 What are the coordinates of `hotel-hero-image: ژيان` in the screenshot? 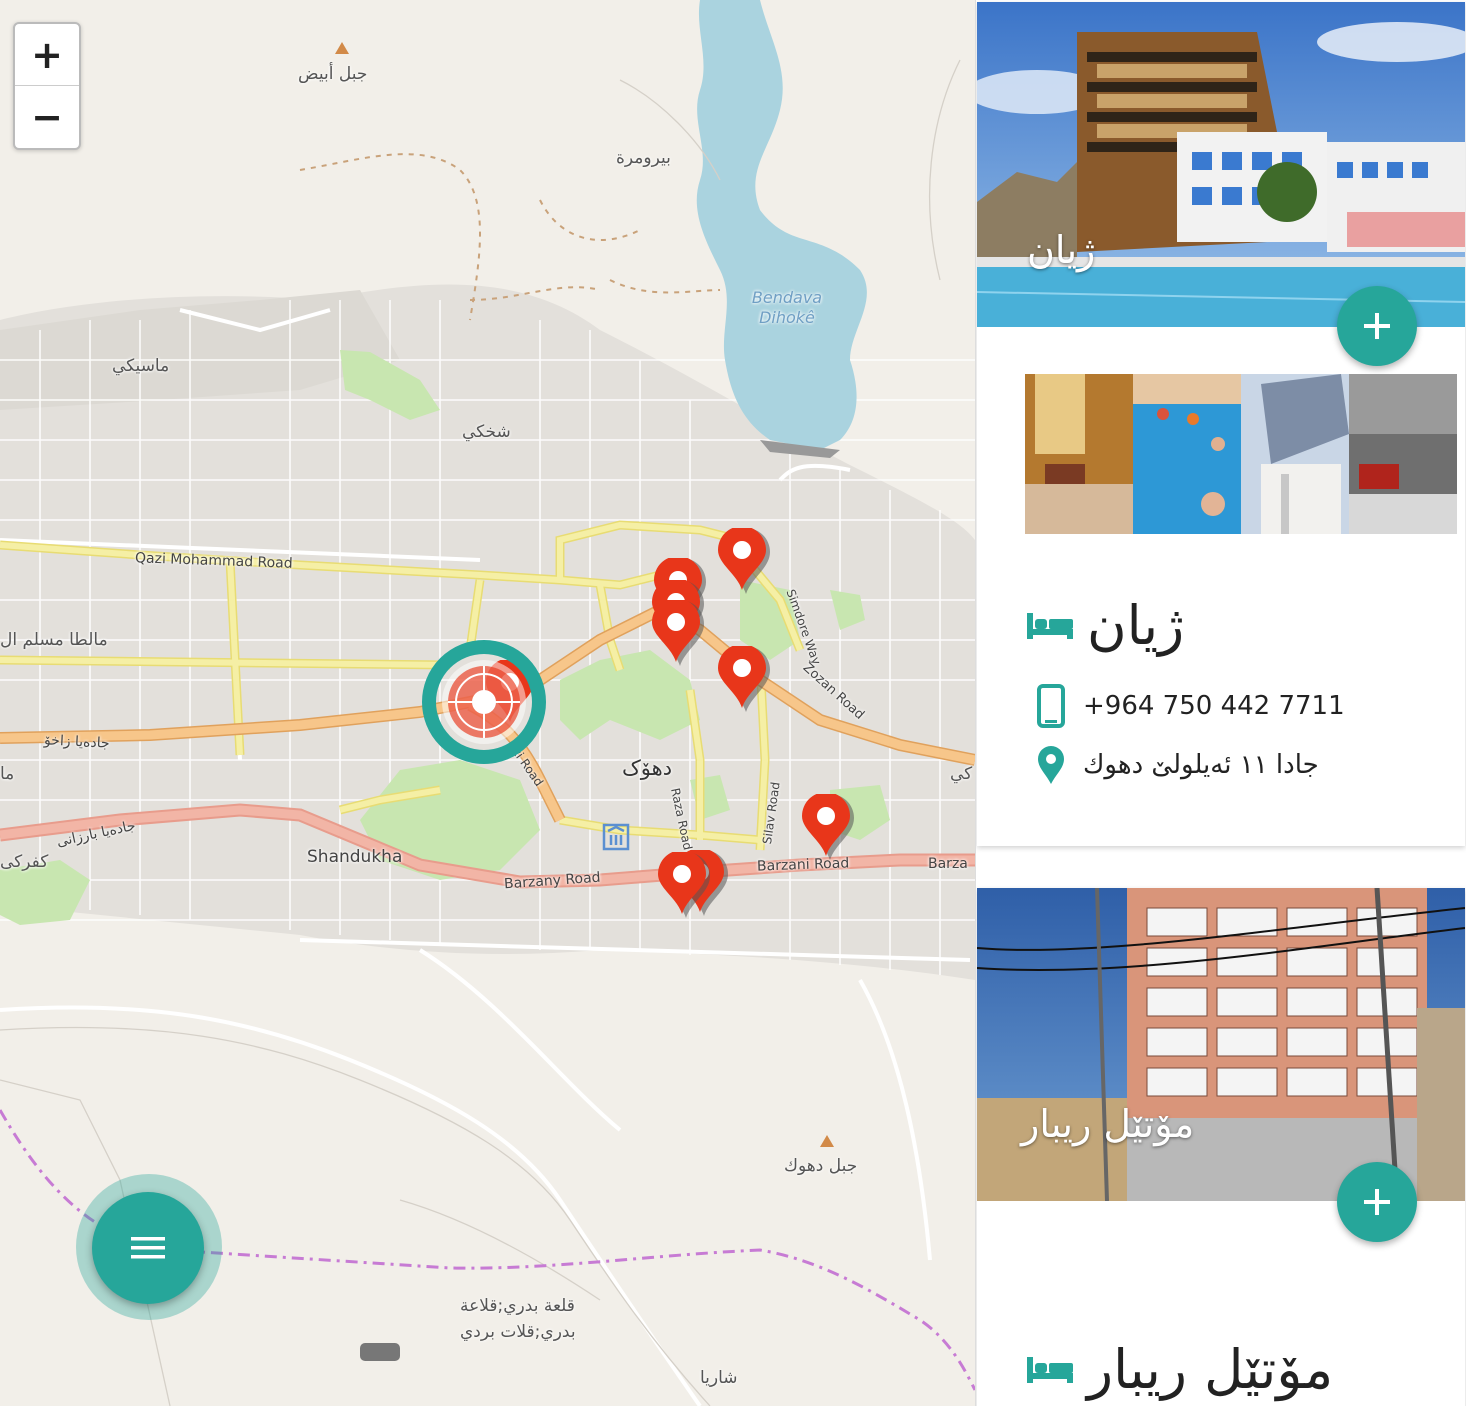 It's located at (1221, 164).